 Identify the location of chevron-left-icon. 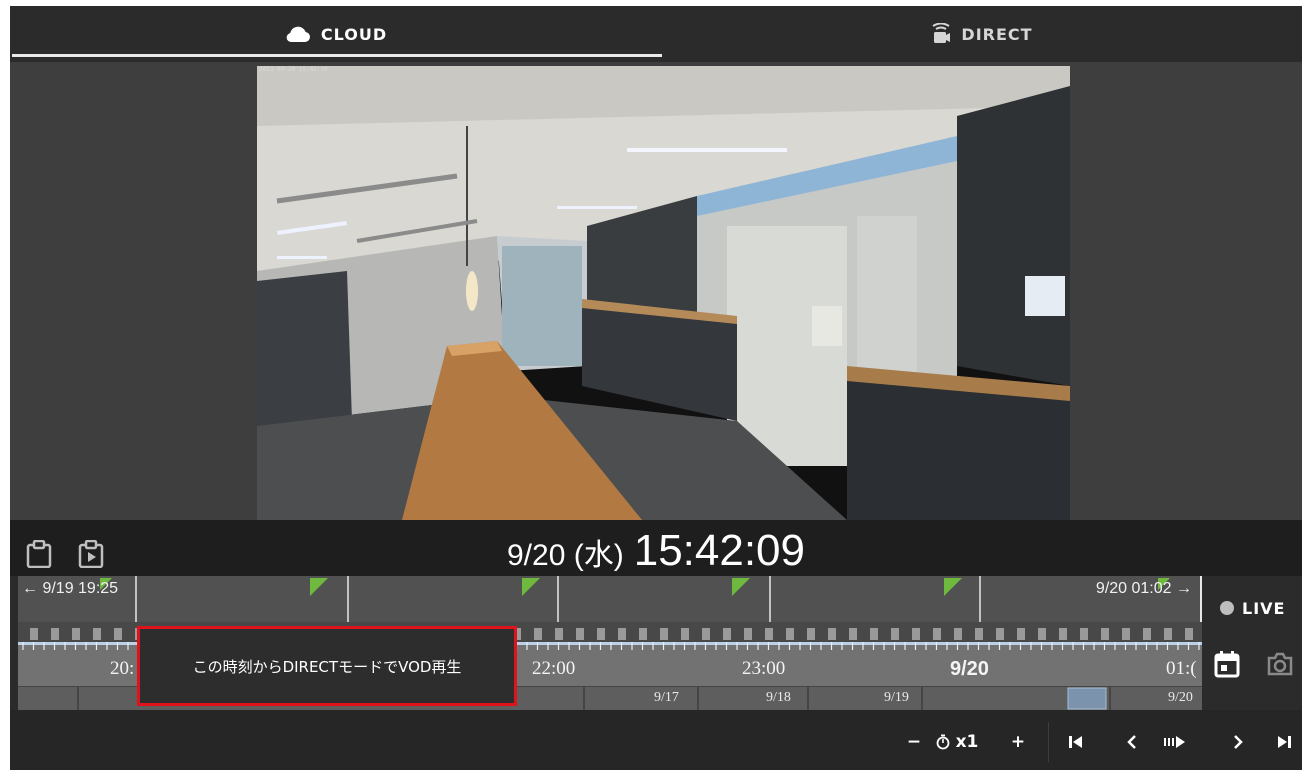
(1131, 742).